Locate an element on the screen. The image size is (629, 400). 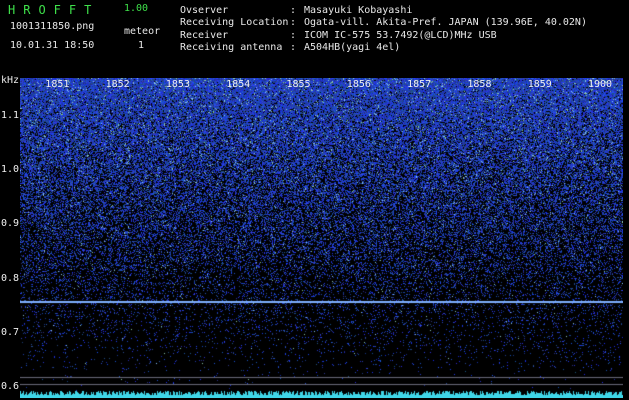
meteor-count: 1 is located at coordinates (141, 45).